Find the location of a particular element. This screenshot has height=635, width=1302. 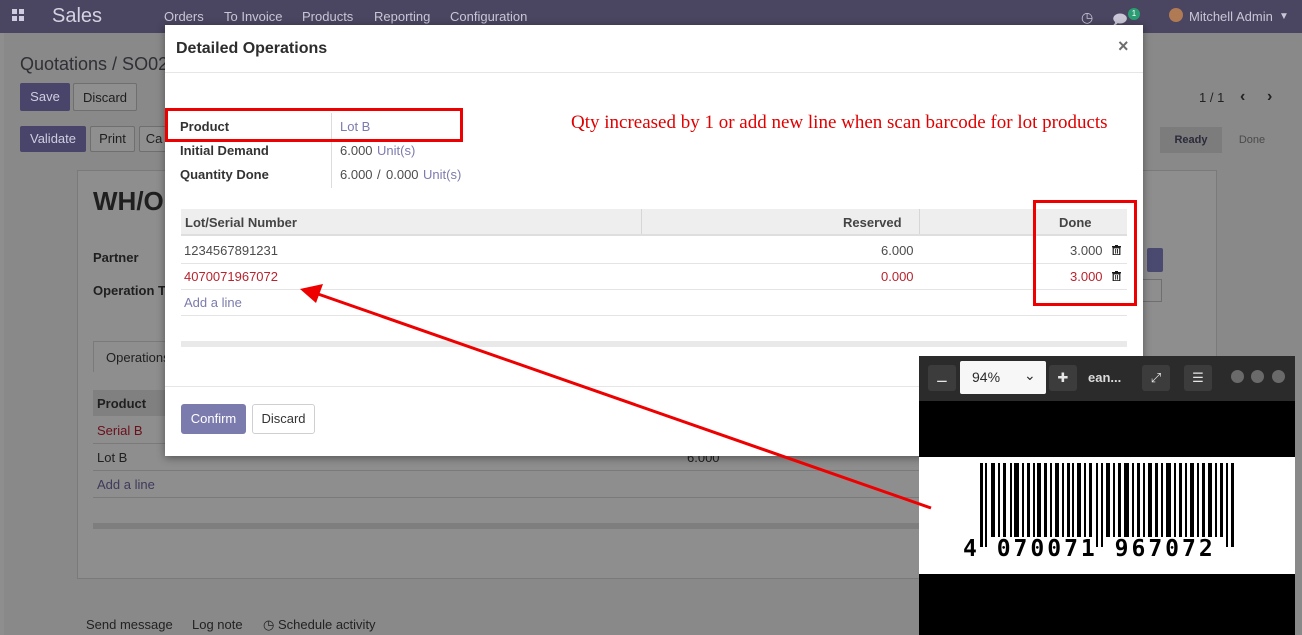

tab-operations-label: Operations is located at coordinates (138, 357).